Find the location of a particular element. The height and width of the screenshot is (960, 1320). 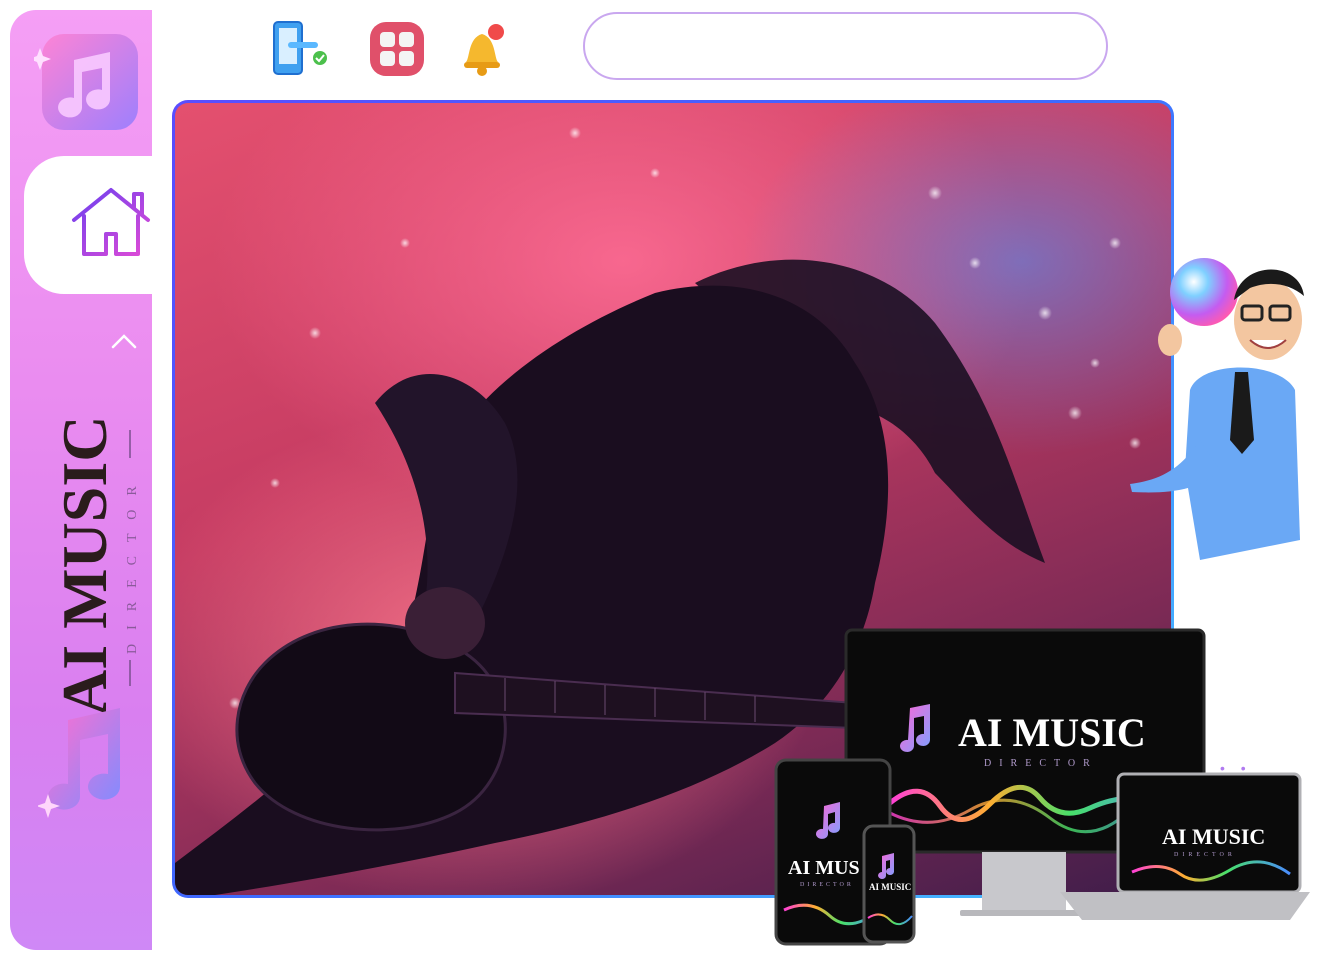

brand-subtitle: DIRECTOR is located at coordinates (132, 563).